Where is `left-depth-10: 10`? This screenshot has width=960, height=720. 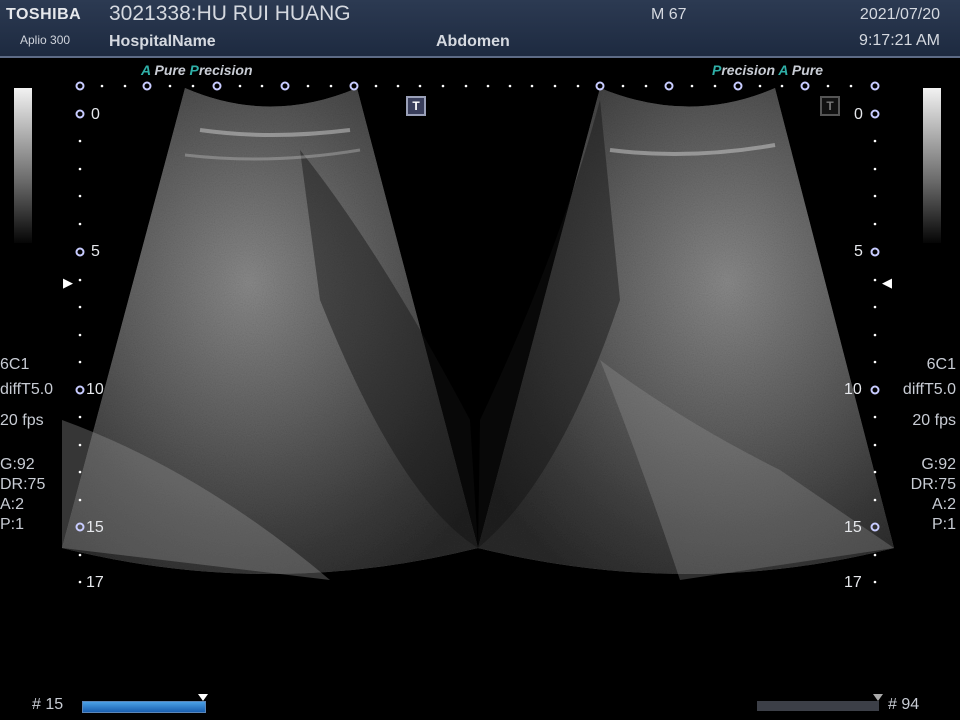 left-depth-10: 10 is located at coordinates (95, 389).